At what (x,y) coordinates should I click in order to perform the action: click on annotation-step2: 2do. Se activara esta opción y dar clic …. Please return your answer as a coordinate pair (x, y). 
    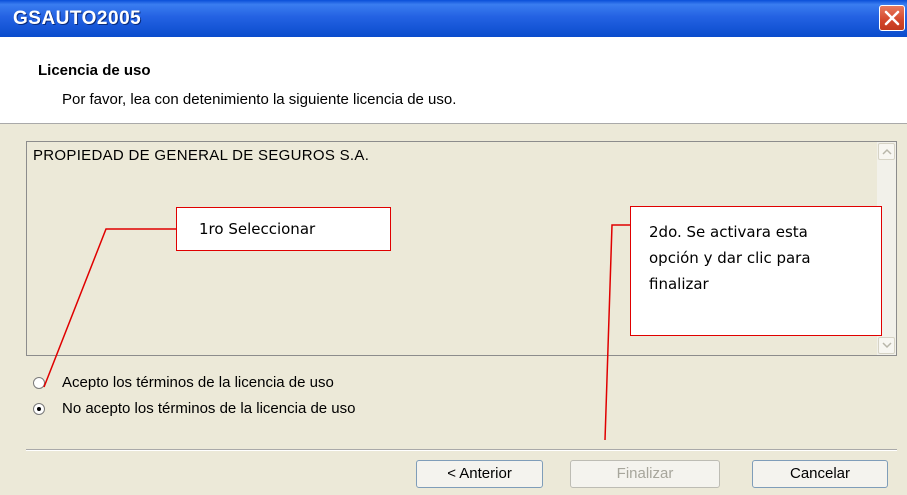
    Looking at the image, I should click on (756, 271).